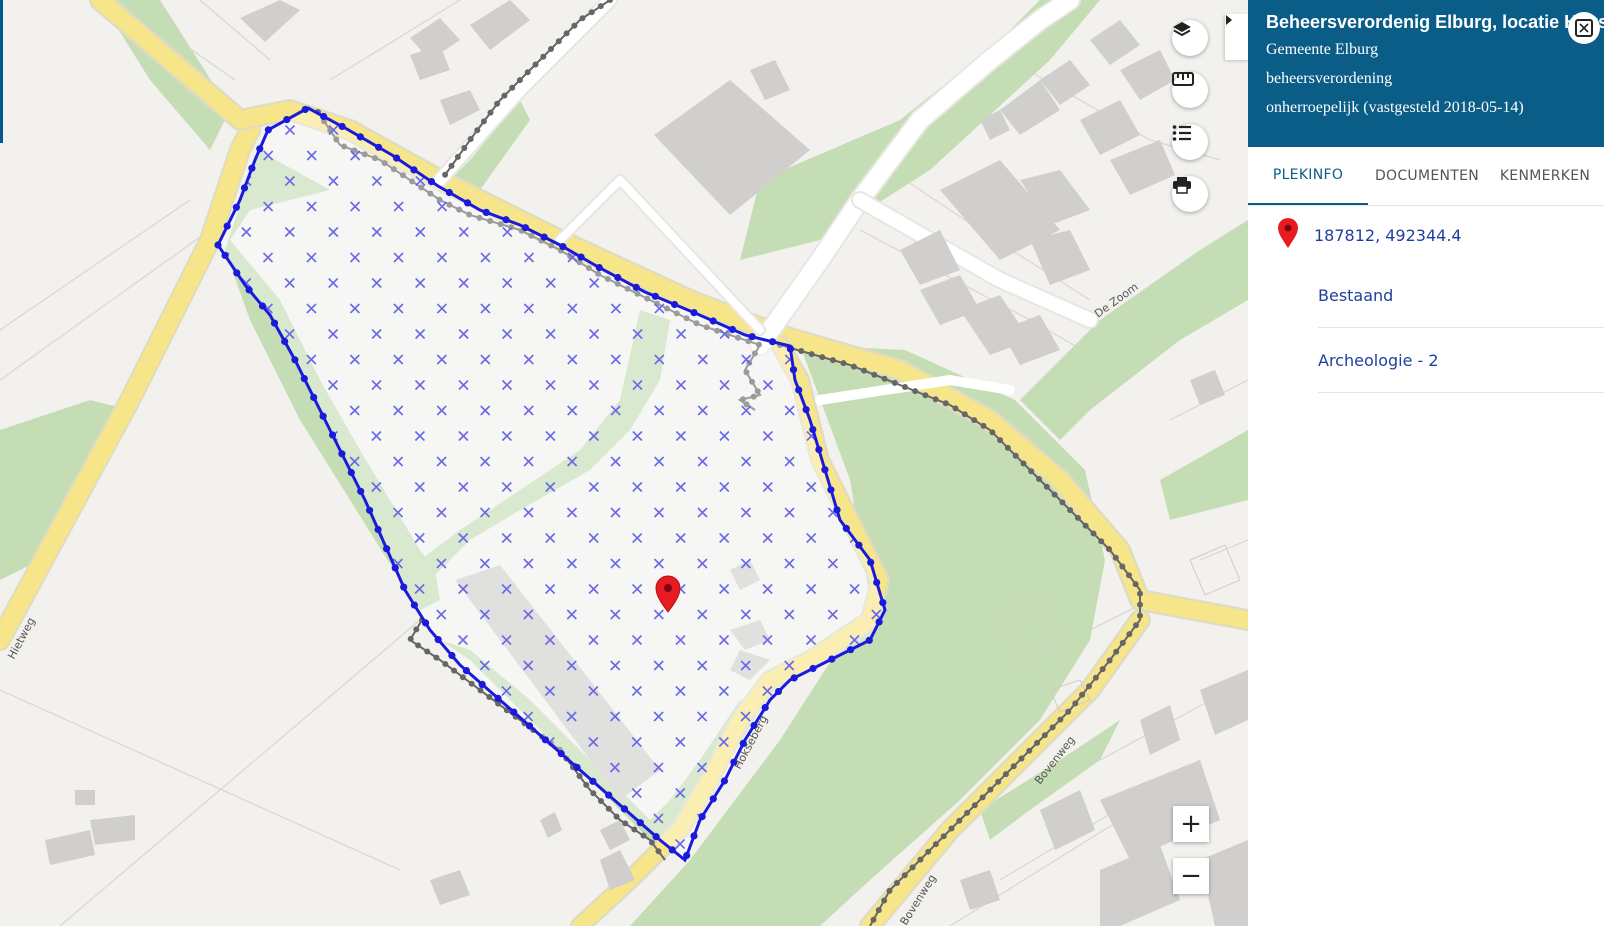 The width and height of the screenshot is (1604, 926). Describe the element at coordinates (1545, 176) in the screenshot. I see `tab-kenmerken: KENMERKEN` at that location.